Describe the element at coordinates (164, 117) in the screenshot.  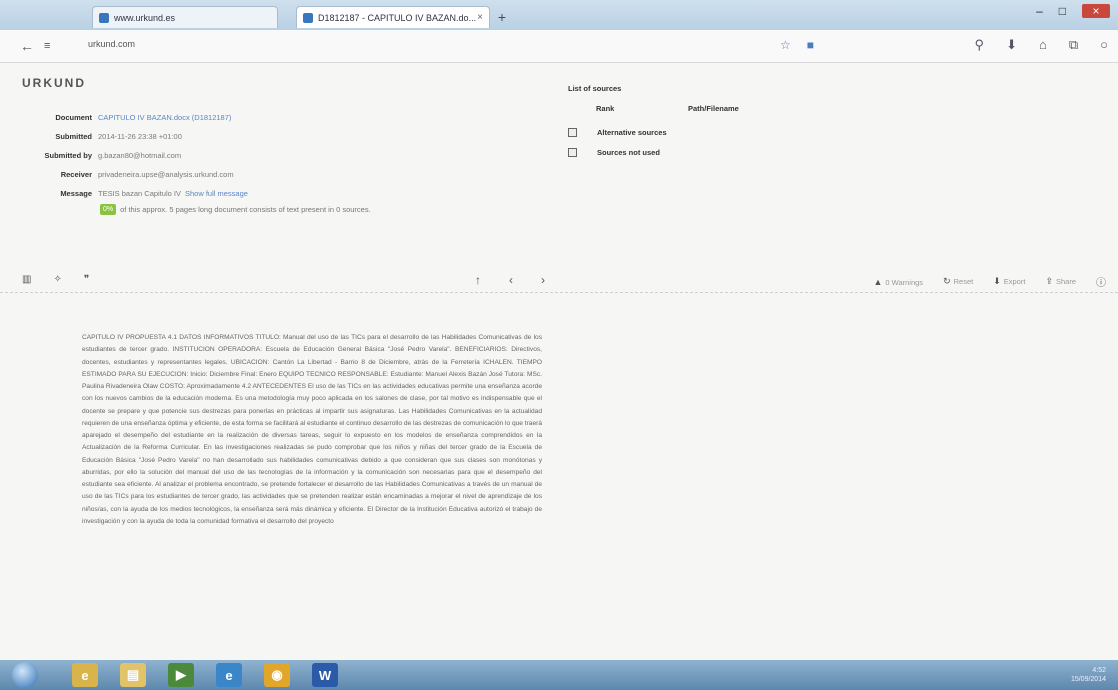
I see `document-link: CAPITULO IV BAZAN.docx (D1812187)` at that location.